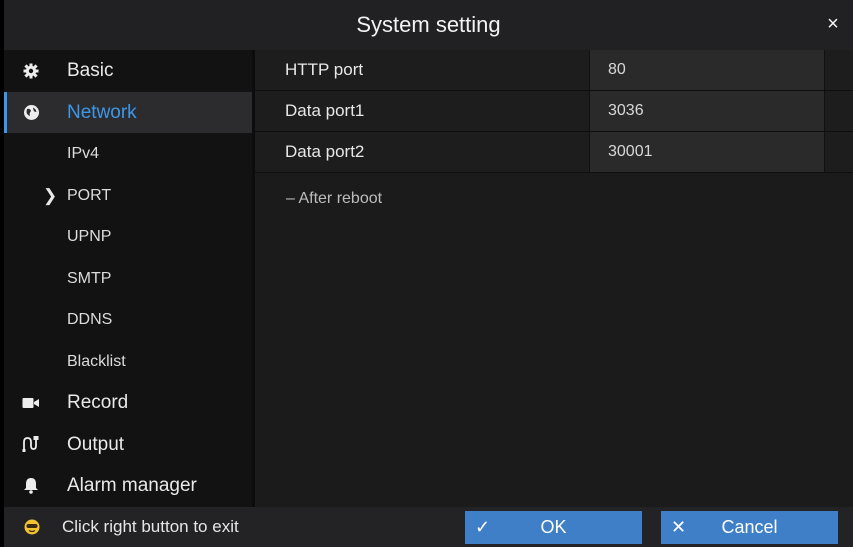 The image size is (853, 547). I want to click on sidebar-item-label: Output, so click(96, 444).